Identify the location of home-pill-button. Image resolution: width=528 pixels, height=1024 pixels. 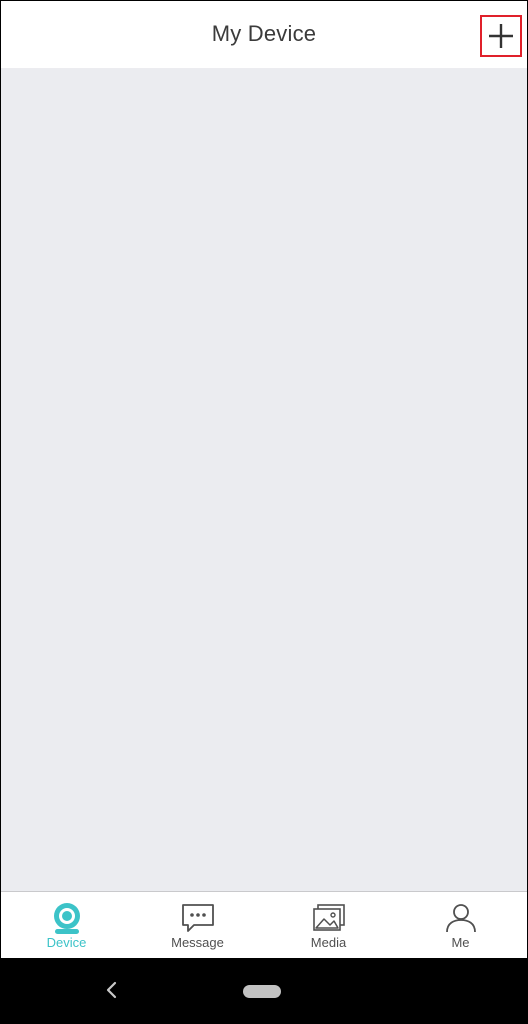
(262, 991).